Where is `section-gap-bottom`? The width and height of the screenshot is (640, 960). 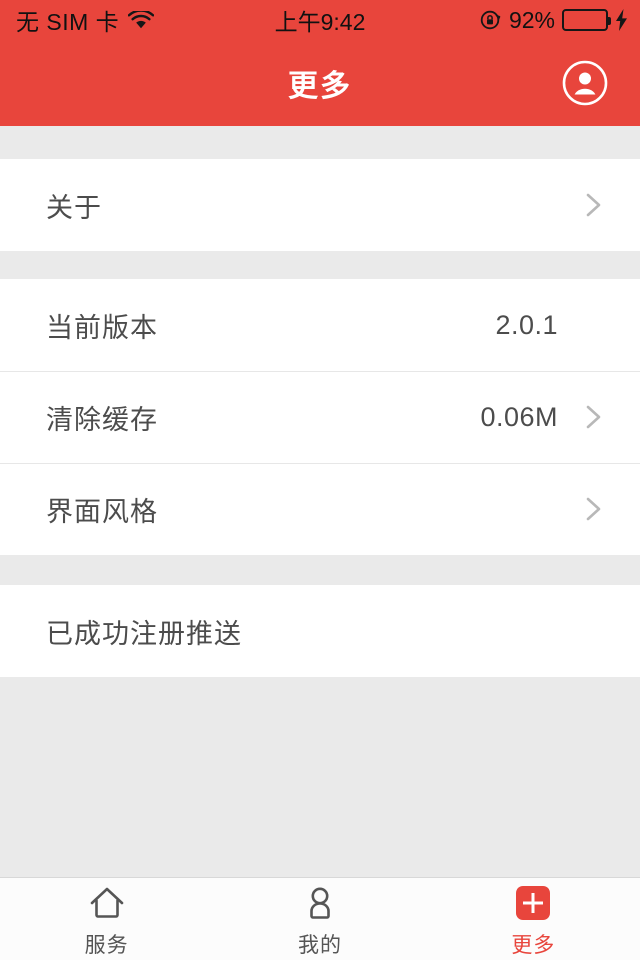
section-gap-bottom is located at coordinates (320, 570).